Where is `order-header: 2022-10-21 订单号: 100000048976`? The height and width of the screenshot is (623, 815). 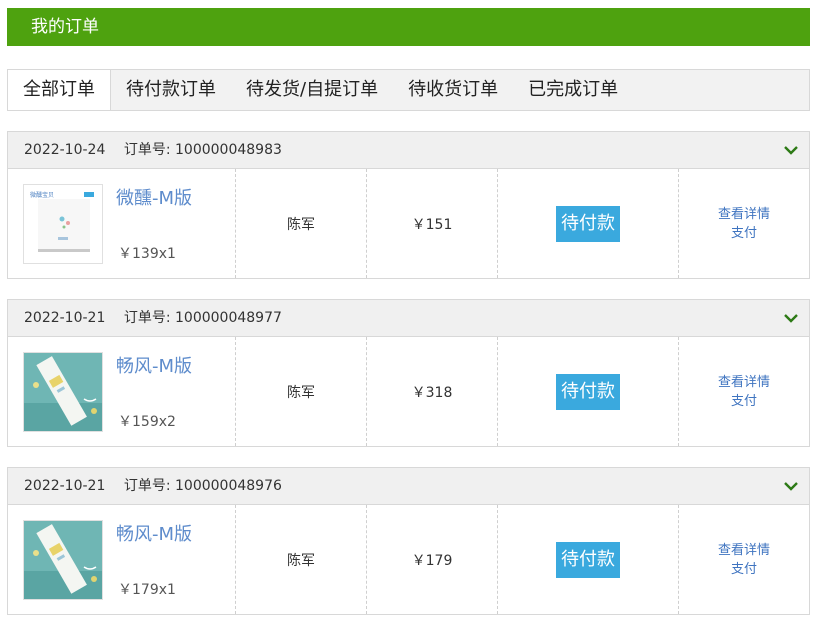 order-header: 2022-10-21 订单号: 100000048976 is located at coordinates (408, 486).